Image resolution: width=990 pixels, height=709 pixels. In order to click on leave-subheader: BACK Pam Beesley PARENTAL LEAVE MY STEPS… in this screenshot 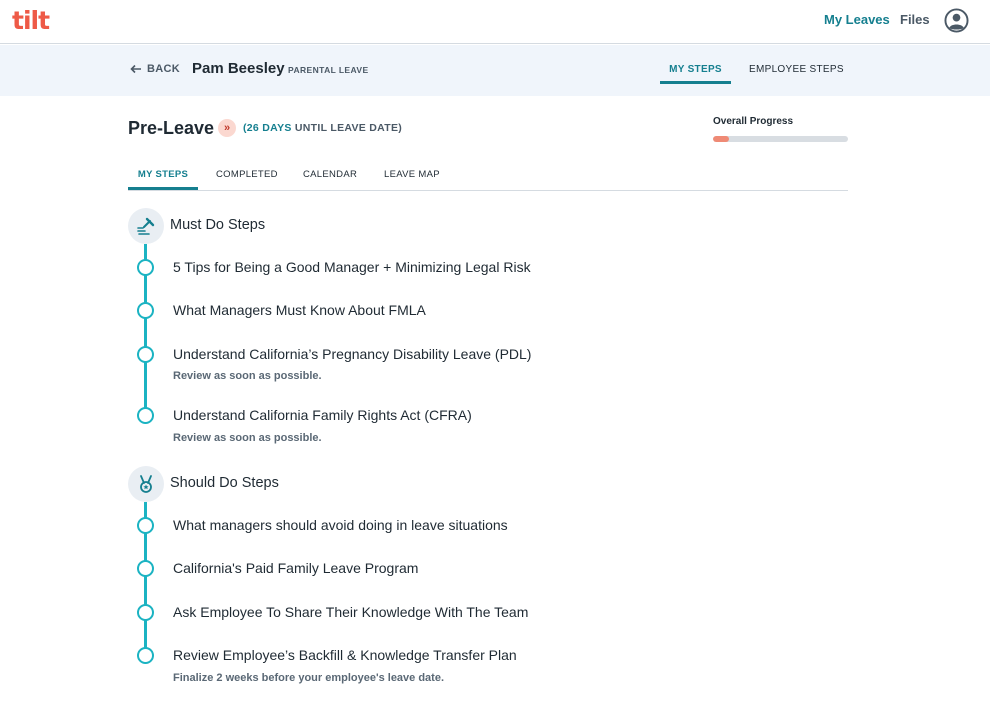, I will do `click(495, 70)`.